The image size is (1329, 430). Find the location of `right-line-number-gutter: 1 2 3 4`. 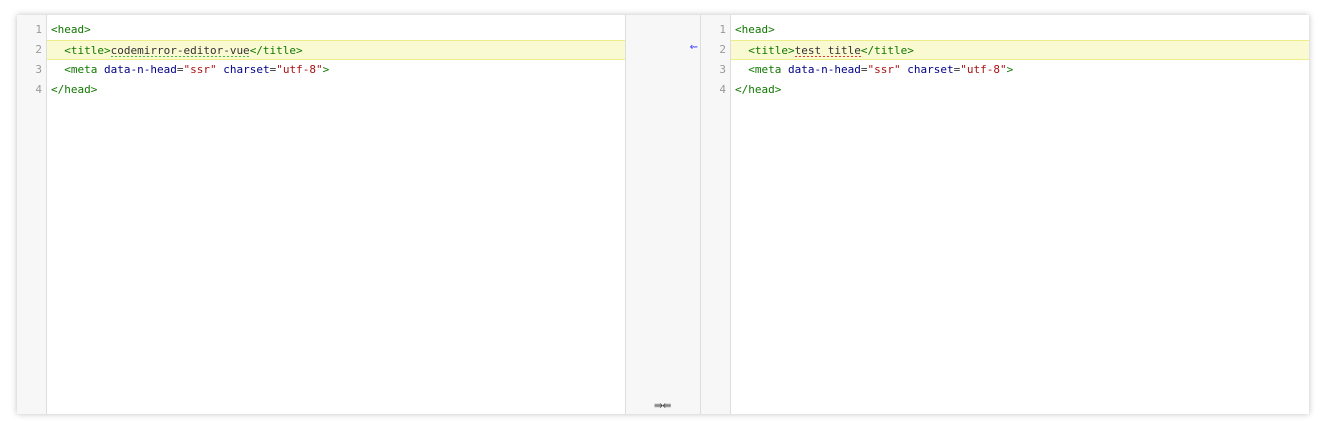

right-line-number-gutter: 1 2 3 4 is located at coordinates (716, 214).